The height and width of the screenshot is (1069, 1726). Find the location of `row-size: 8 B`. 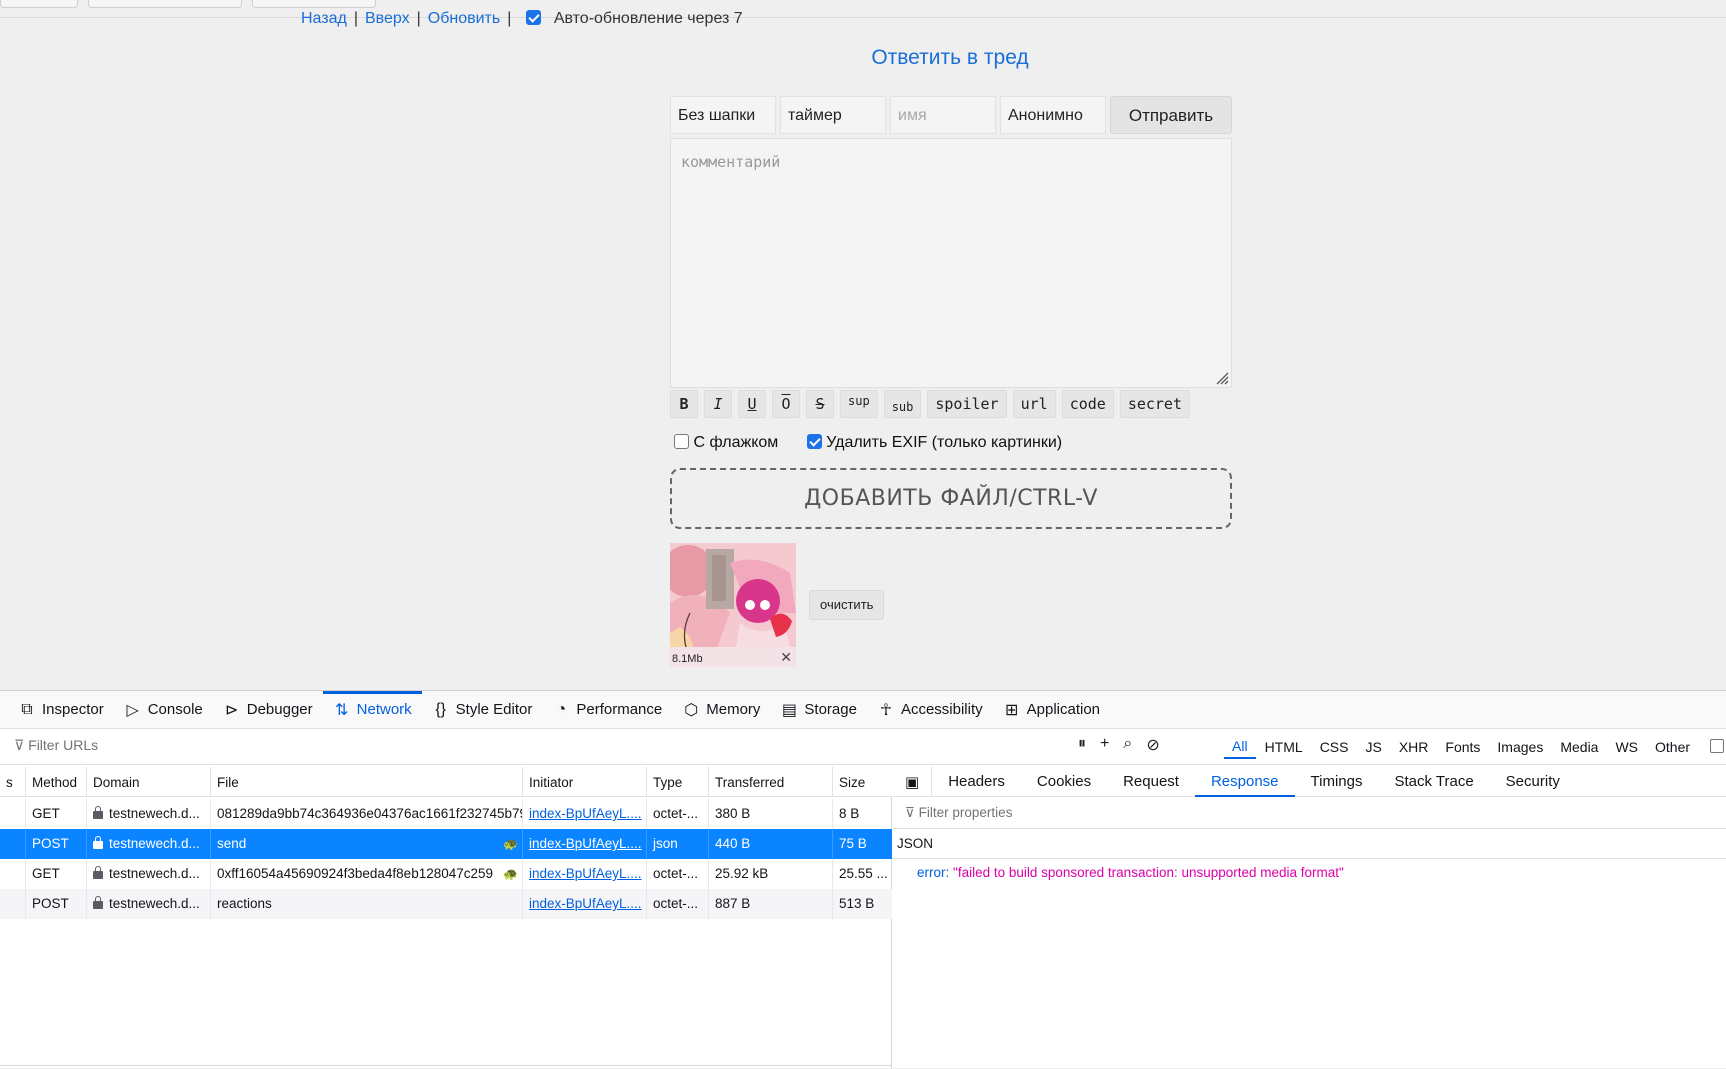

row-size: 8 B is located at coordinates (862, 814).